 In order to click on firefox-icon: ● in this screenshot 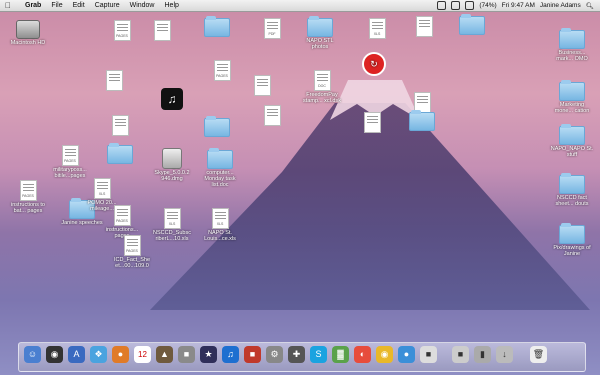, I will do `click(120, 354)`.